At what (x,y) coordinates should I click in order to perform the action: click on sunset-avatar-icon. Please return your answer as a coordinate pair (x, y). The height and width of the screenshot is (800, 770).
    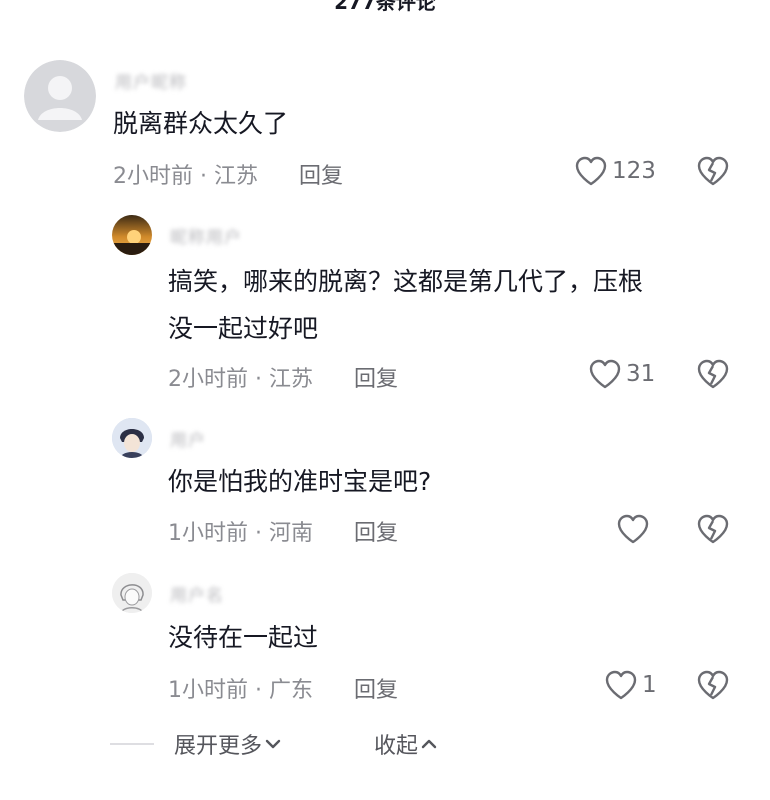
    Looking at the image, I should click on (132, 242).